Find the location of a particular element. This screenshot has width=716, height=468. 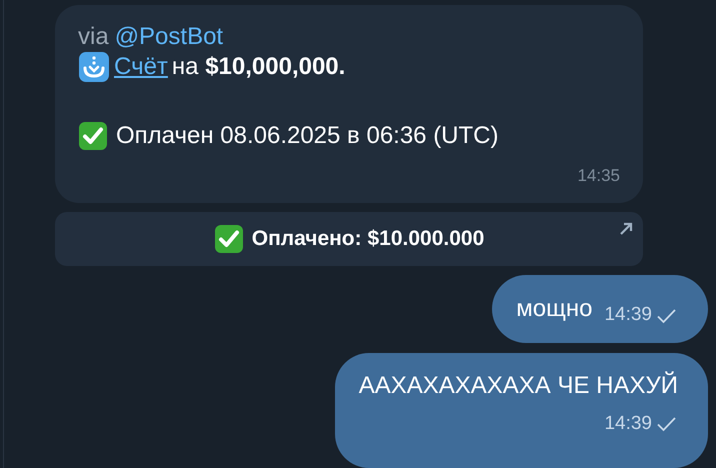

message-text: мощно is located at coordinates (554, 309).